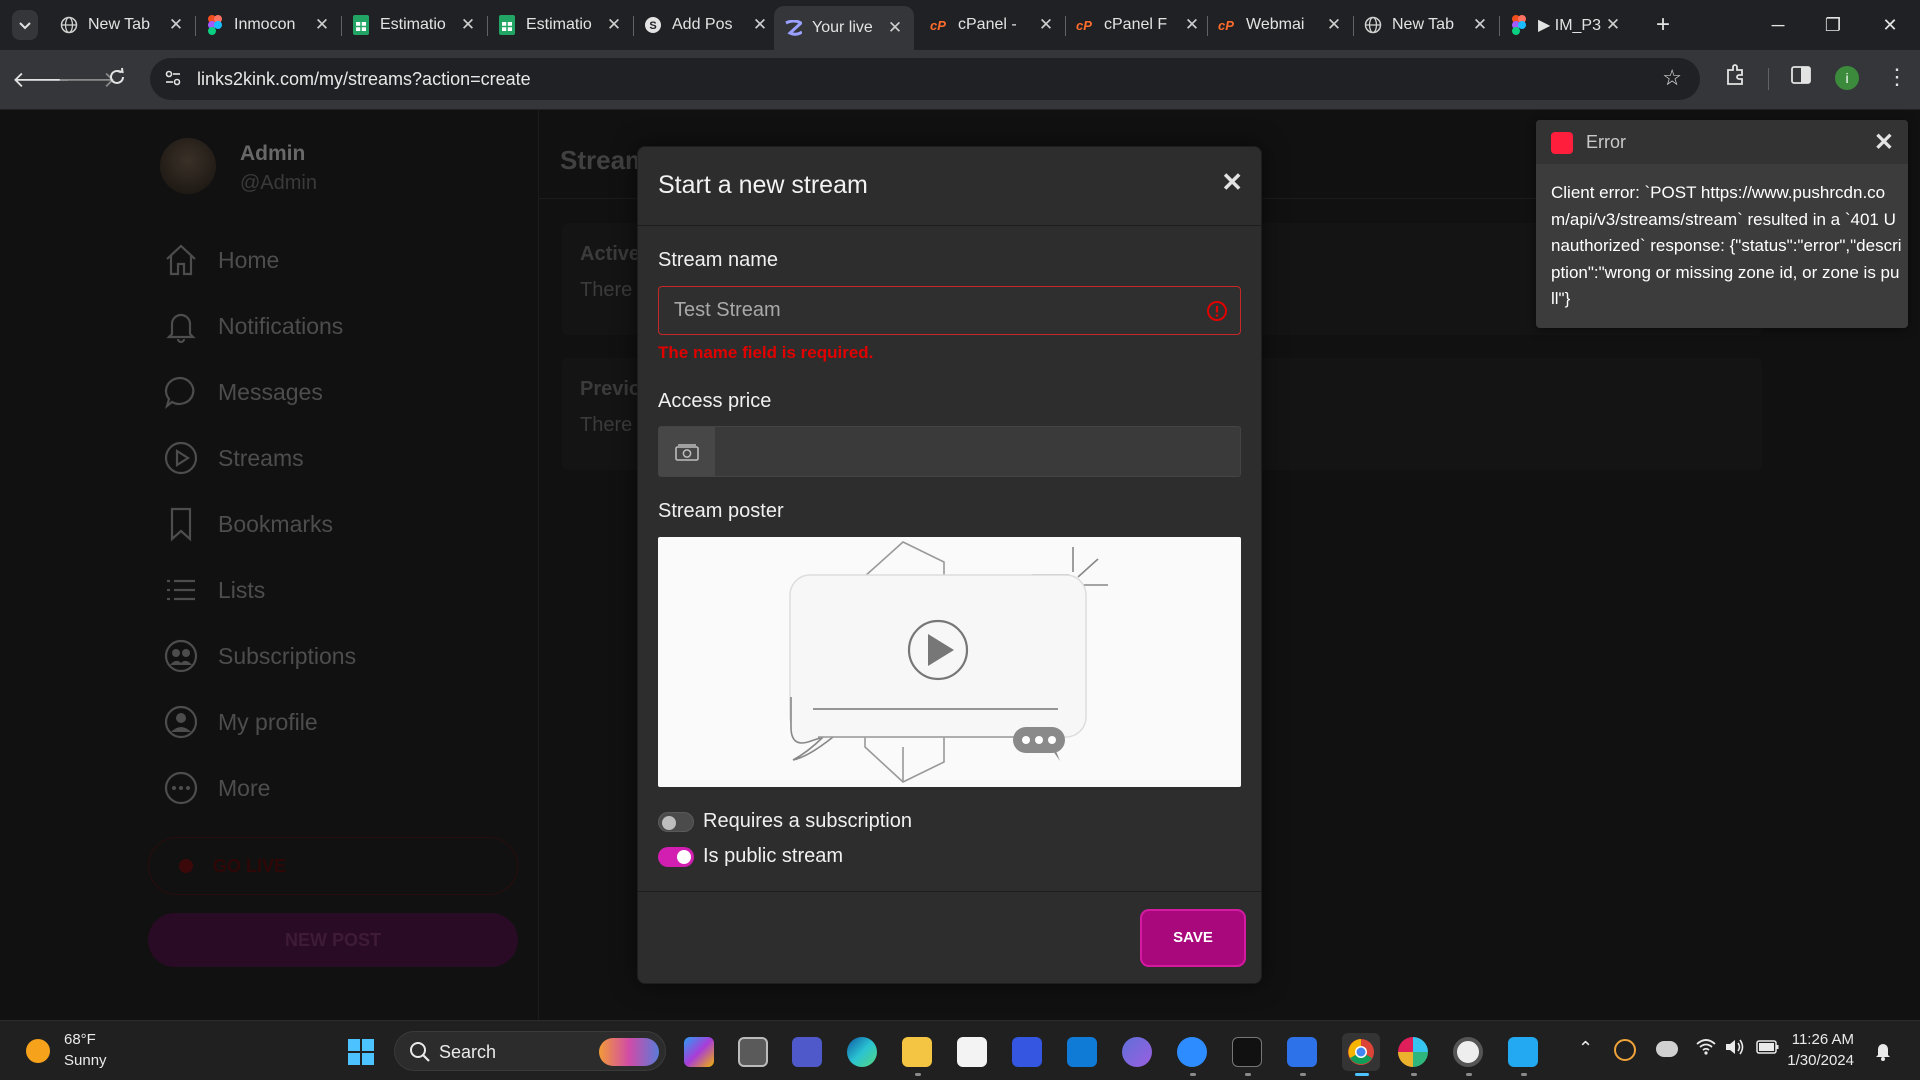 Image resolution: width=1920 pixels, height=1080 pixels. What do you see at coordinates (1801, 77) in the screenshot?
I see `side-panel-icon` at bounding box center [1801, 77].